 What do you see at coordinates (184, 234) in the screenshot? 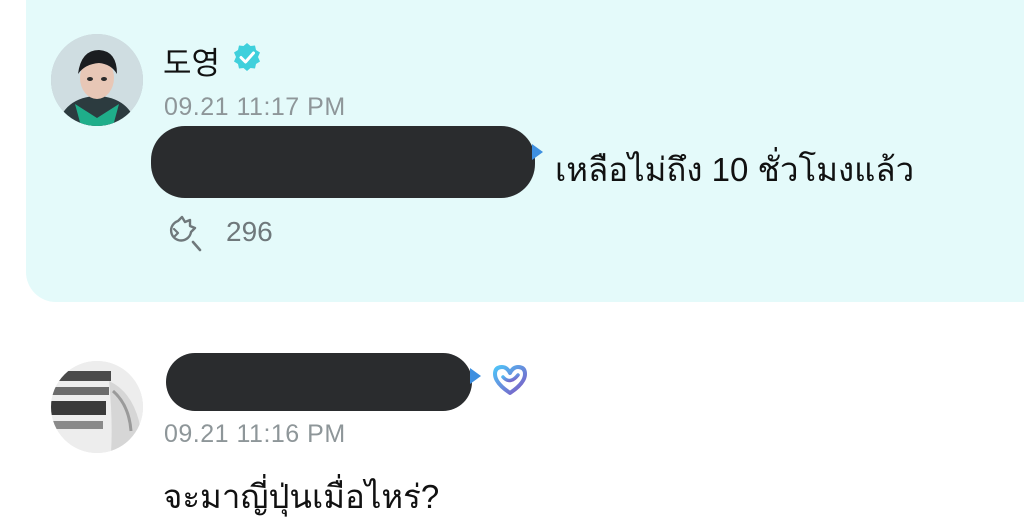
I see `reply-bubble-icon` at bounding box center [184, 234].